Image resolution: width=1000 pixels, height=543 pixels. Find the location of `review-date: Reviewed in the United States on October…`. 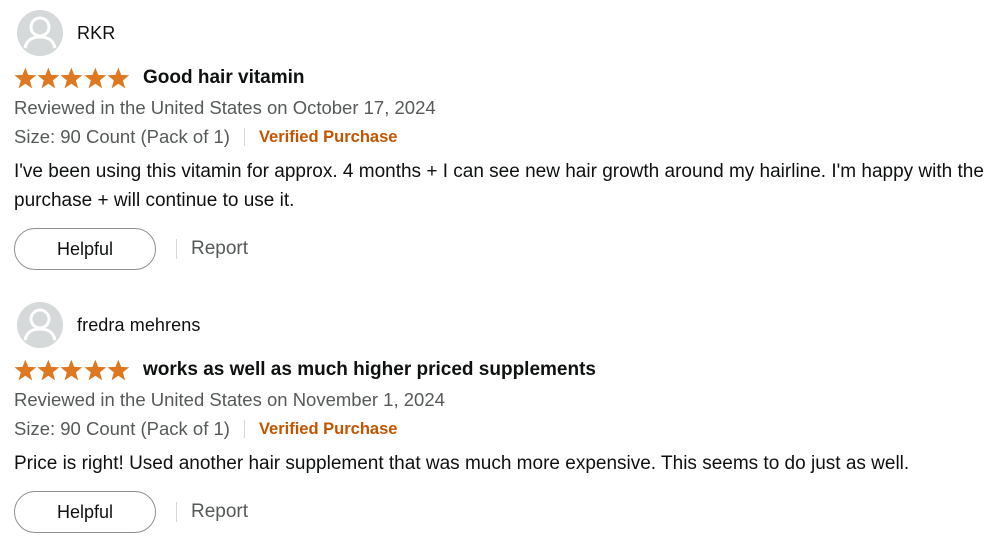

review-date: Reviewed in the United States on October… is located at coordinates (225, 107).